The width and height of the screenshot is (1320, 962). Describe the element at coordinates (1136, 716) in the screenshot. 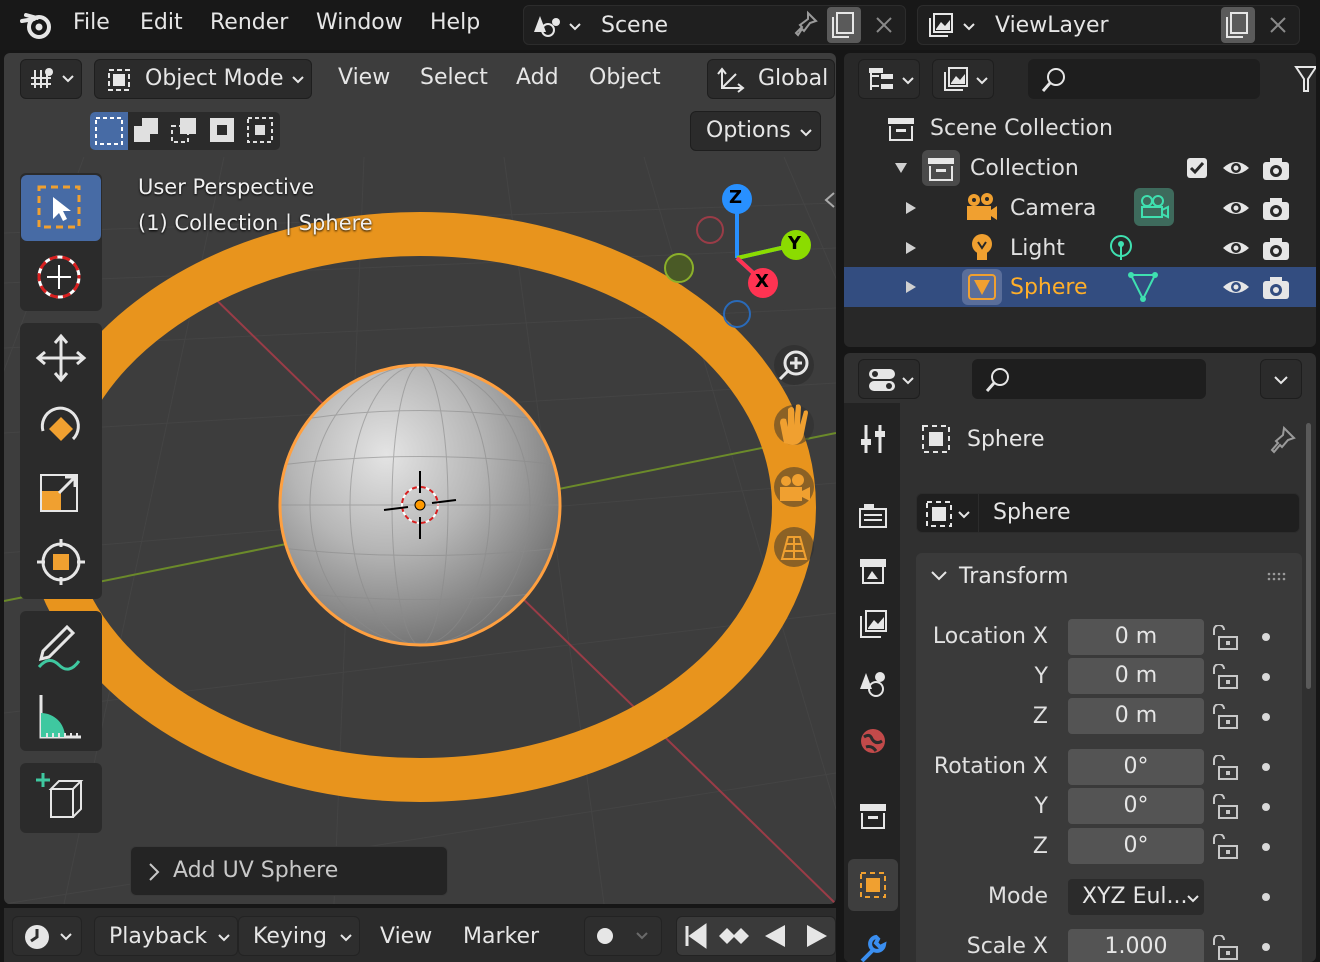

I see `location-z-field: 0 m` at that location.